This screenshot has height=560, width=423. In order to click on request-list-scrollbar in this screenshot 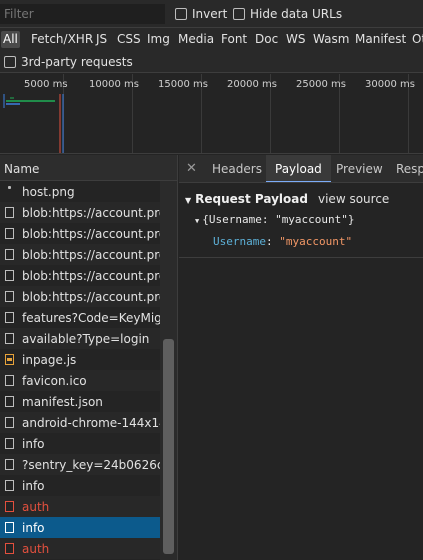, I will do `click(168, 370)`.